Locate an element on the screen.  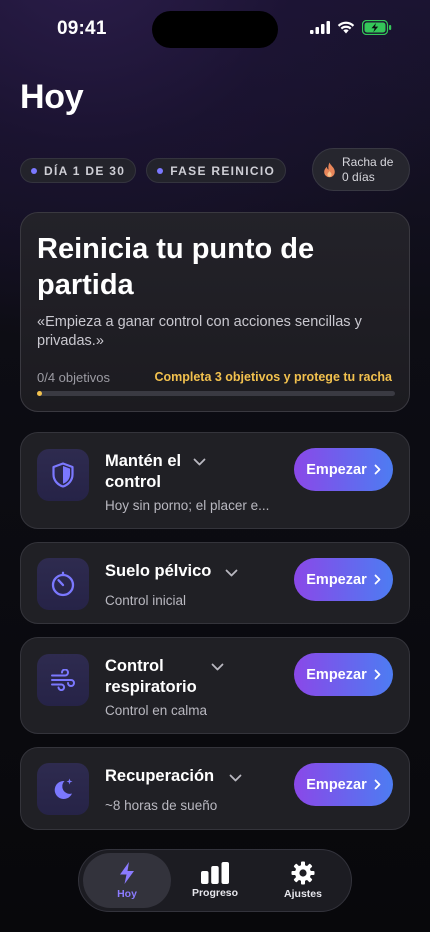
tab-bar: Hoy Progreso Ajustes is located at coordinates (215, 880).